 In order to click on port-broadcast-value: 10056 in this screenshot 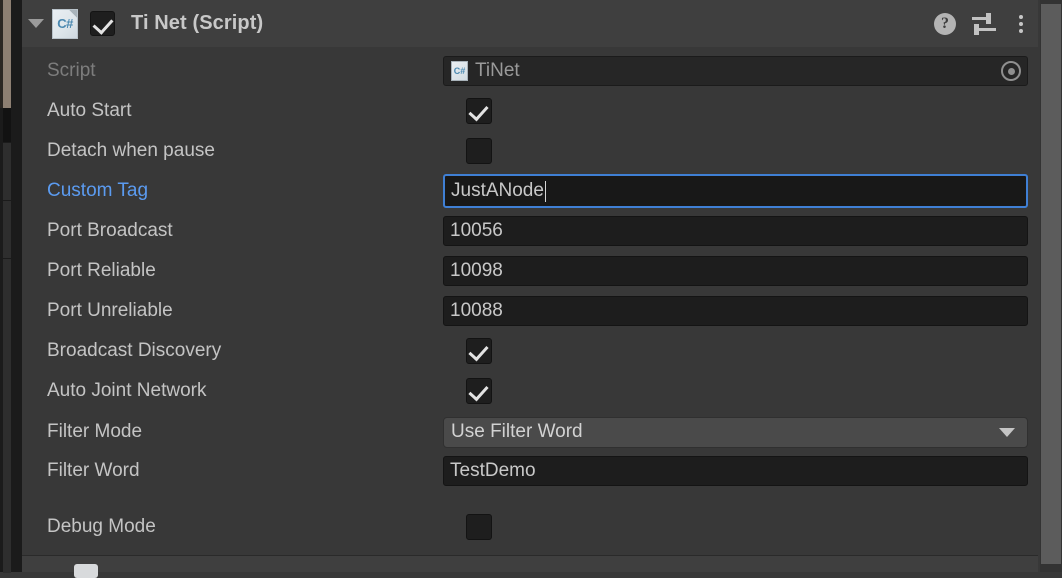, I will do `click(476, 230)`.